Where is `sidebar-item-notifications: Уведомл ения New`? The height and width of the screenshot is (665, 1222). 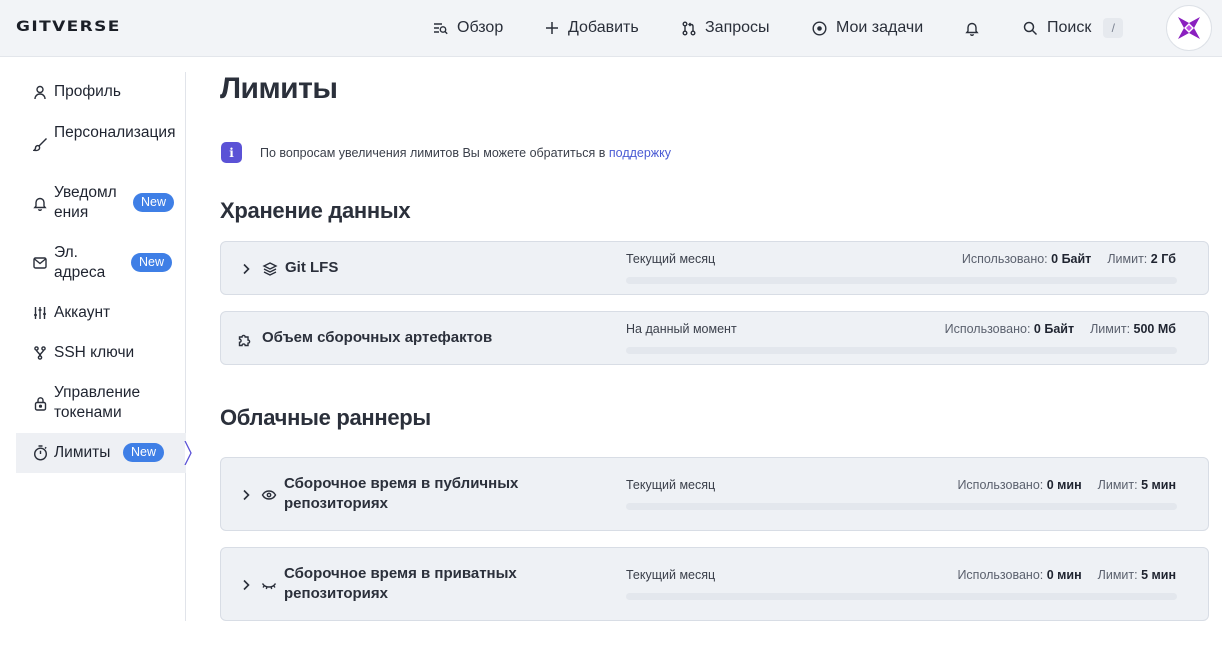
sidebar-item-notifications: Уведомл ения New is located at coordinates (101, 203).